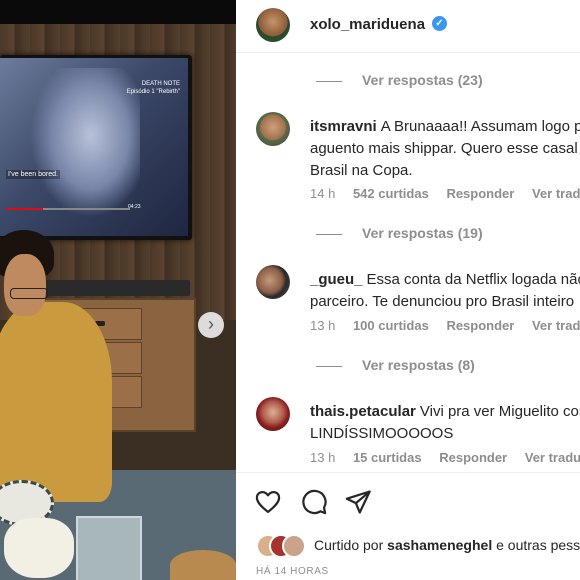 The width and height of the screenshot is (580, 580). What do you see at coordinates (395, 365) in the screenshot?
I see `view-replies-link: Ver respostas (8)` at bounding box center [395, 365].